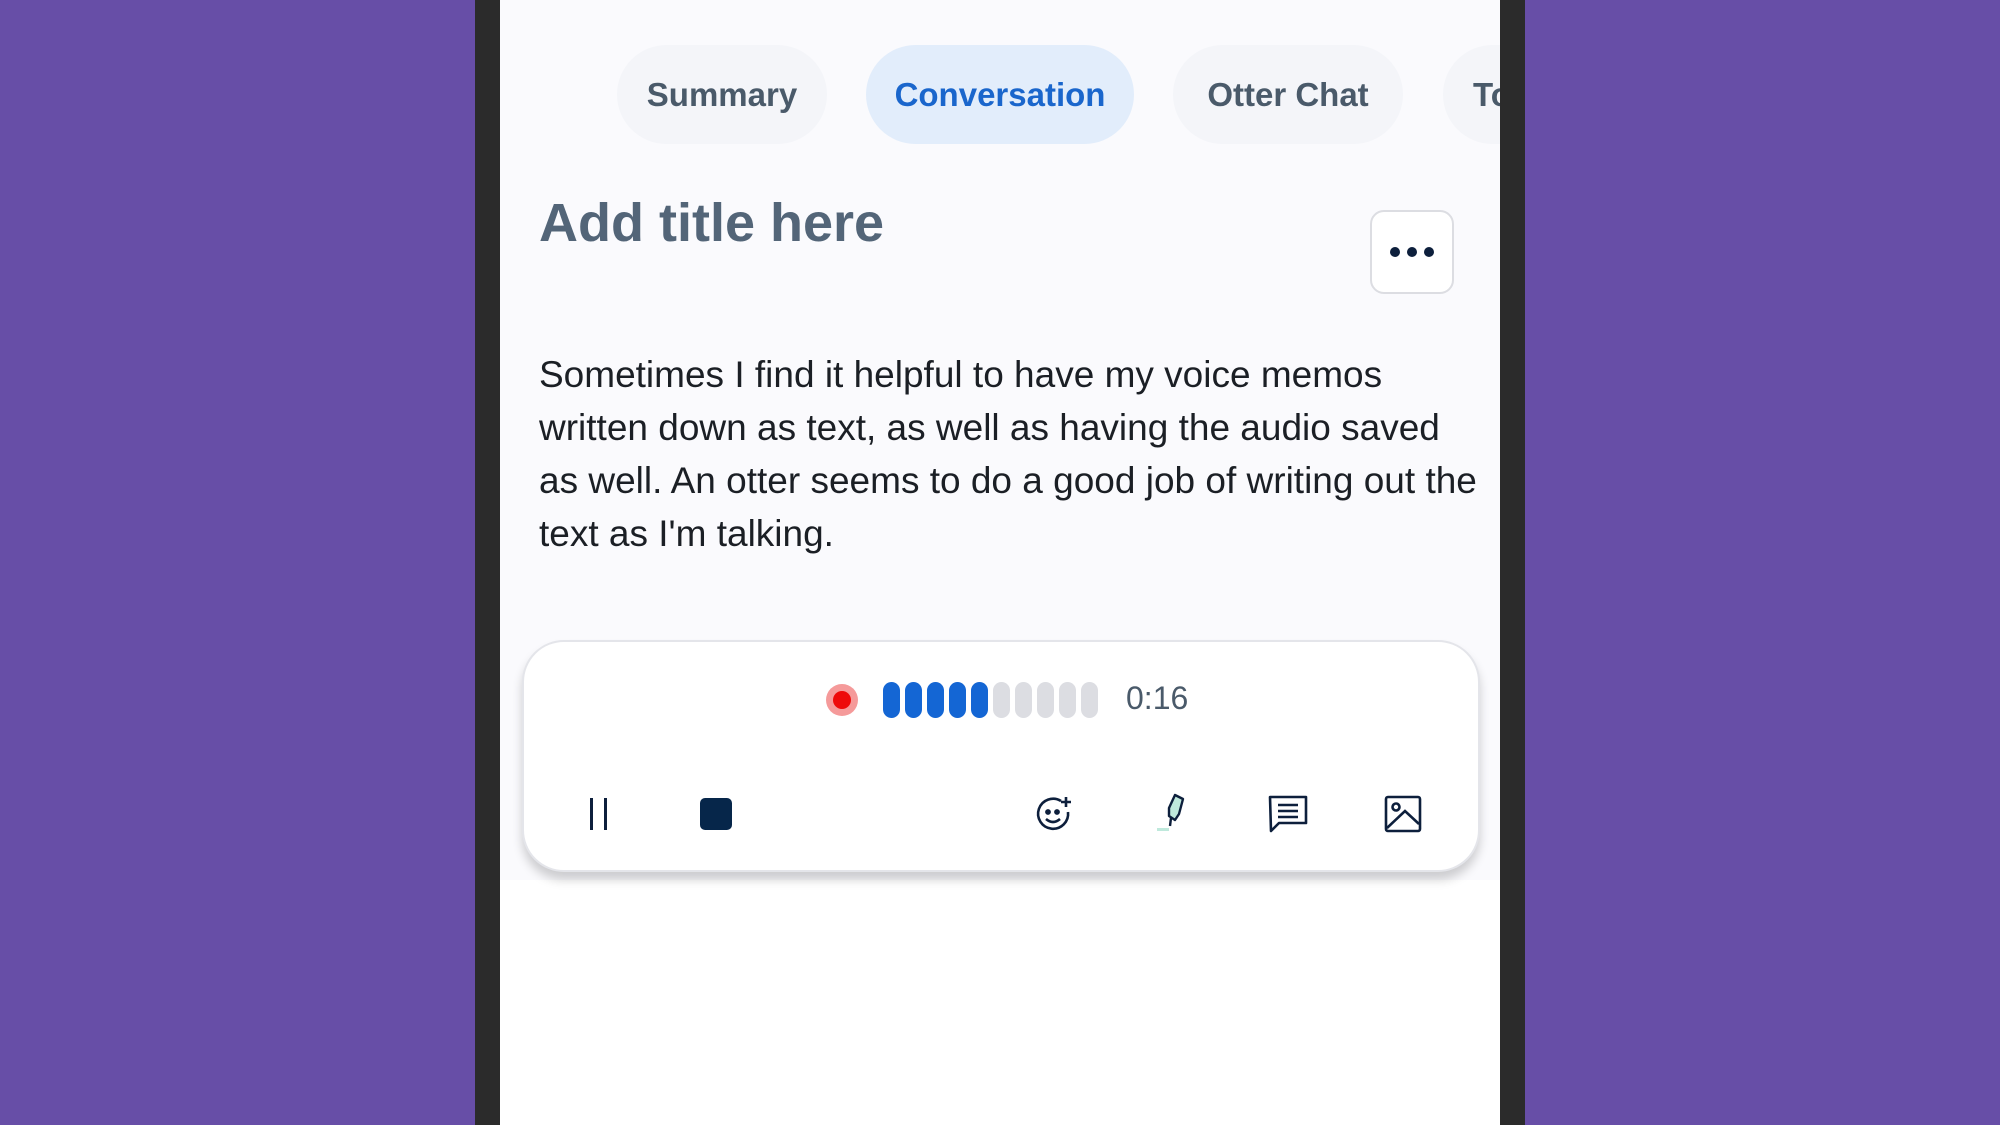 This screenshot has width=2000, height=1125. Describe the element at coordinates (1054, 814) in the screenshot. I see `add-emoji-icon` at that location.